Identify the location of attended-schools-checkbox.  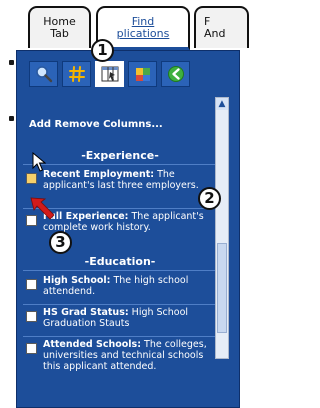
(31, 348).